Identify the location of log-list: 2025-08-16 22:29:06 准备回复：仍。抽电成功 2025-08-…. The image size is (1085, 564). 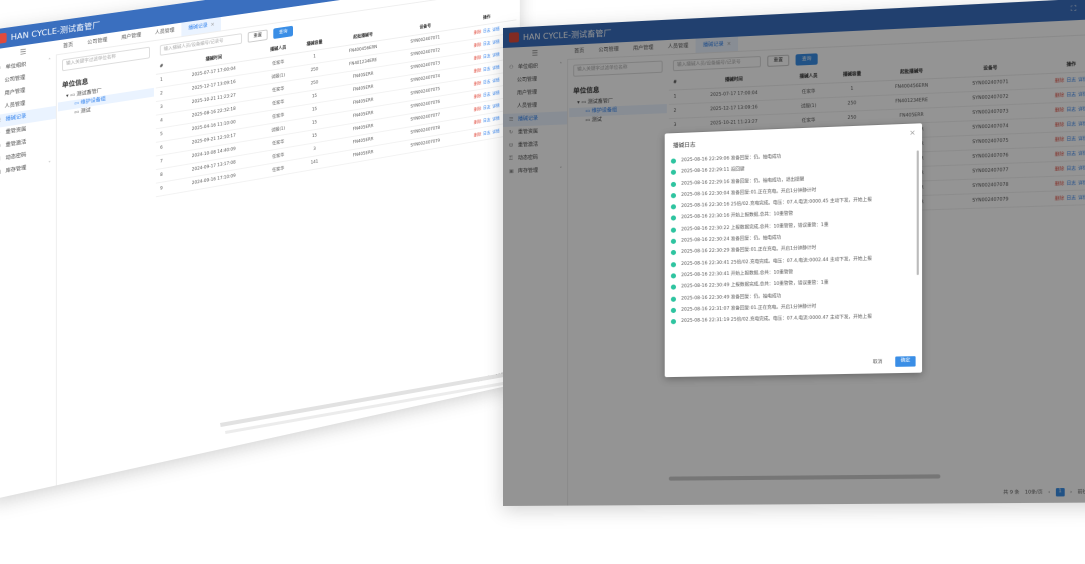
(792, 248).